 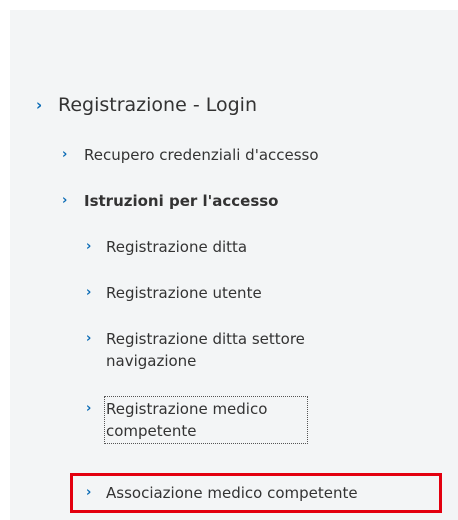 I want to click on nav-item-registrazione-utente: › Registrazione utente, so click(x=231, y=293).